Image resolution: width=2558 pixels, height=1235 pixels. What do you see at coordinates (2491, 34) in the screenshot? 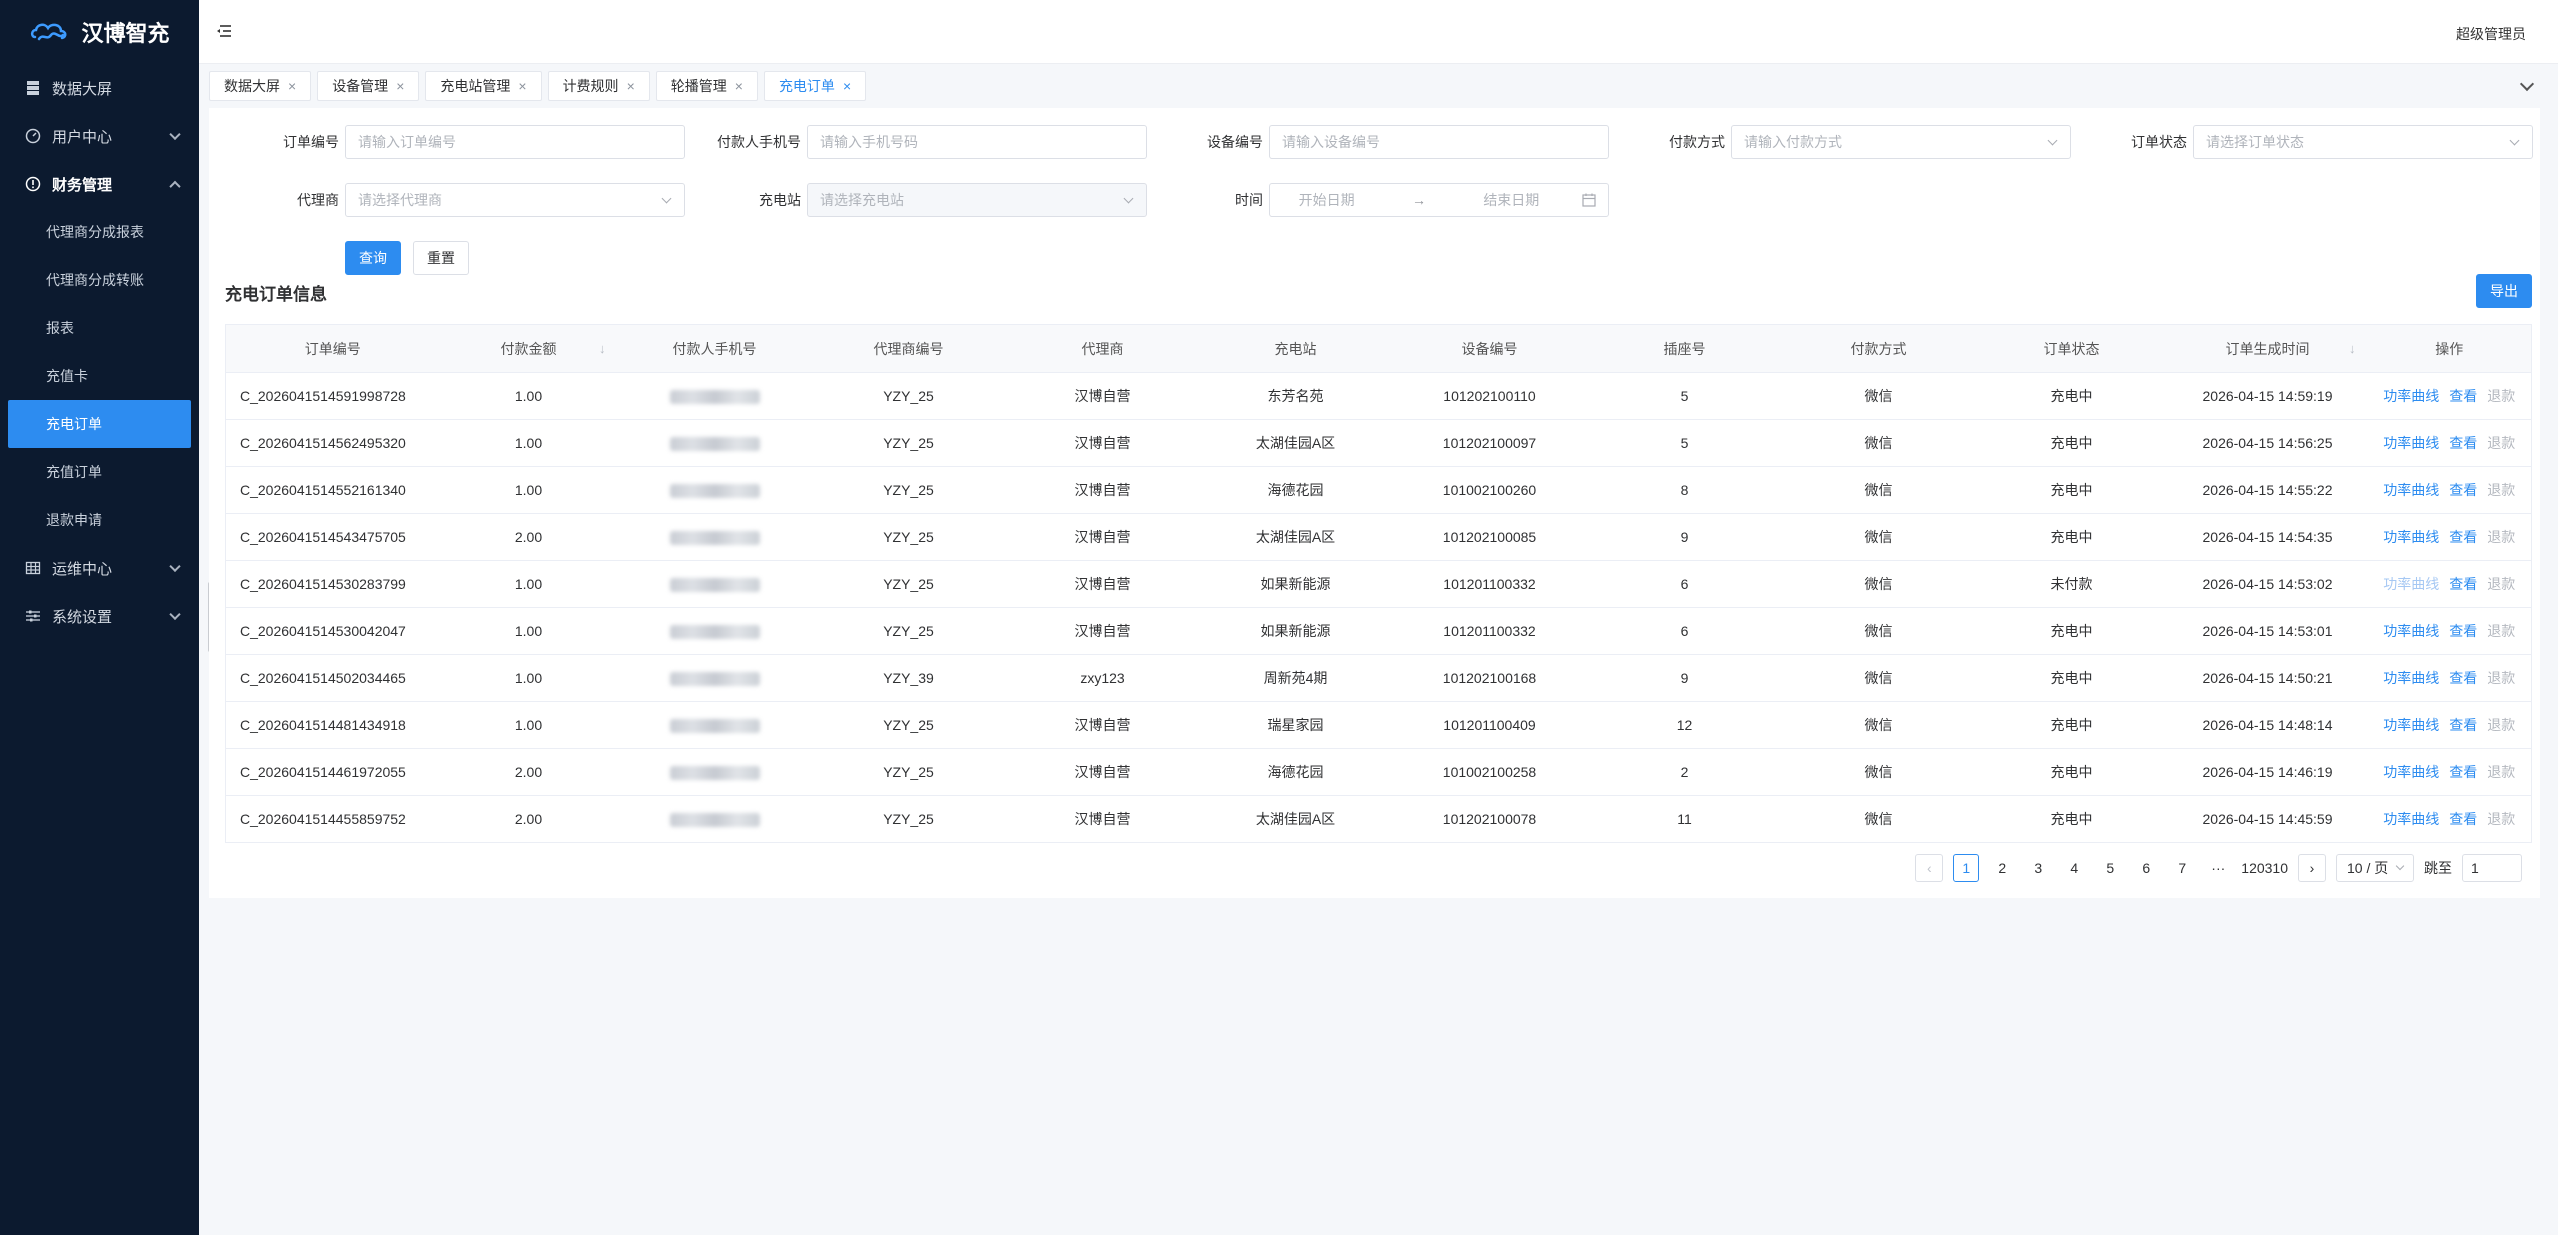
I see `user-menu: 超级管理员` at bounding box center [2491, 34].